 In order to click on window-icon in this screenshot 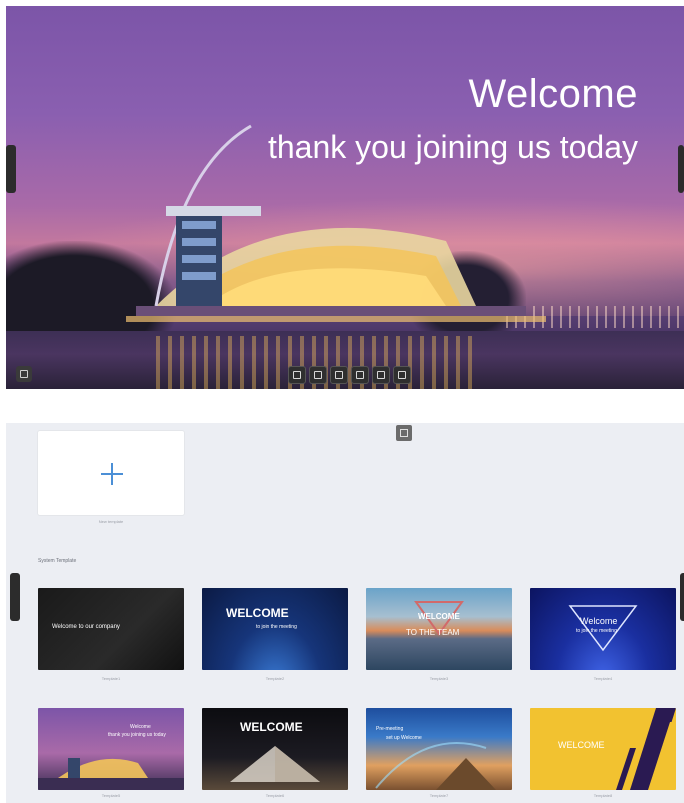, I will do `click(318, 375)`.